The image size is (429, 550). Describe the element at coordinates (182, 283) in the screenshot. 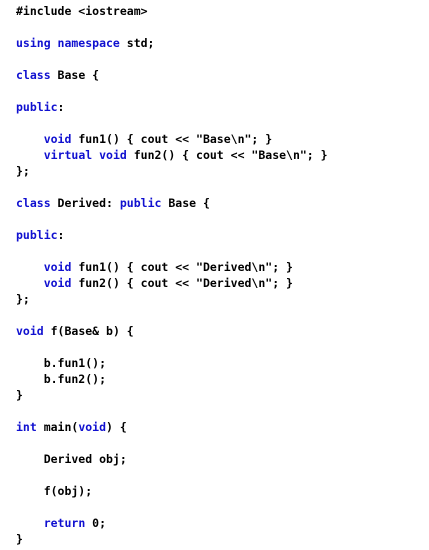

I see `code-text: fun2() { cout << "Derived\n"; }` at that location.